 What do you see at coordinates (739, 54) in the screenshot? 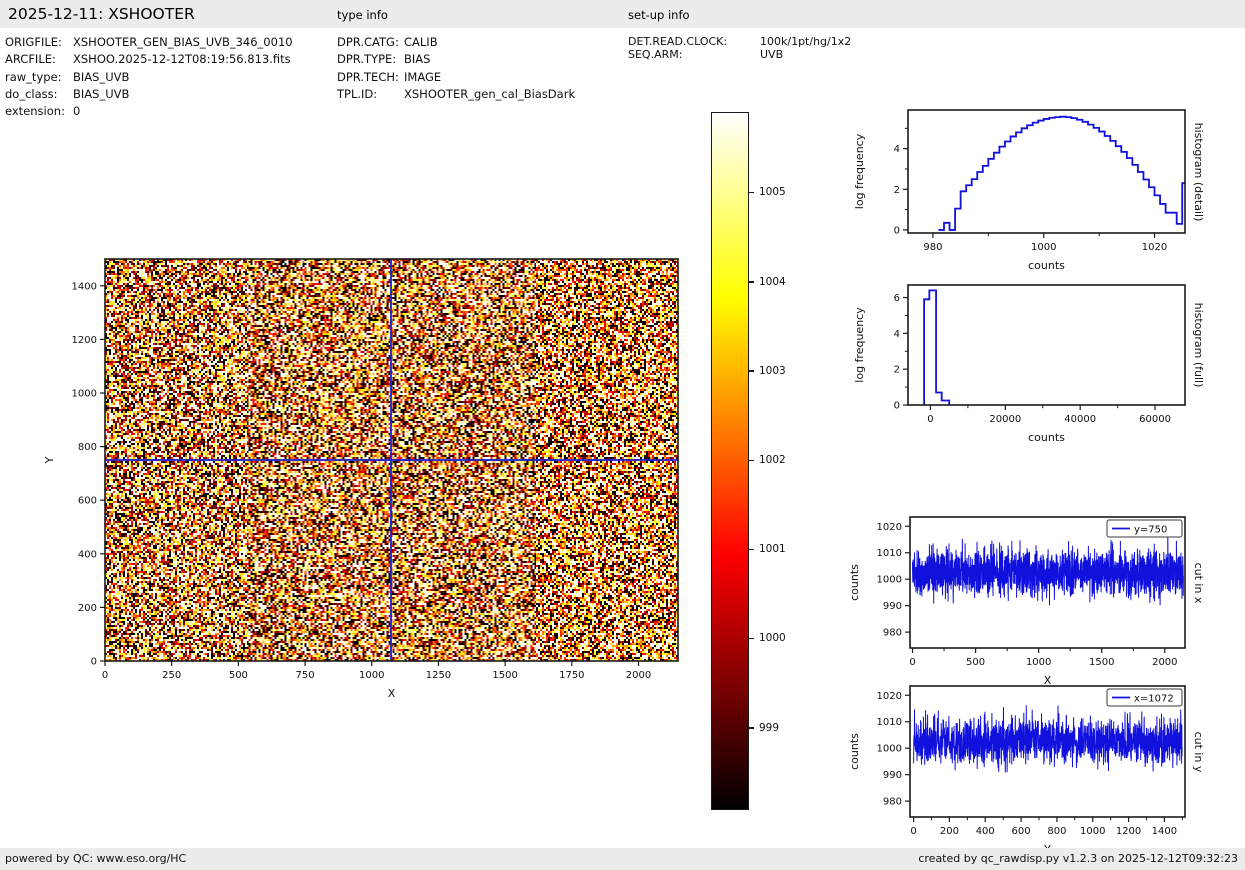
I see `setup-info-row: SEQ.ARM: UVB` at bounding box center [739, 54].